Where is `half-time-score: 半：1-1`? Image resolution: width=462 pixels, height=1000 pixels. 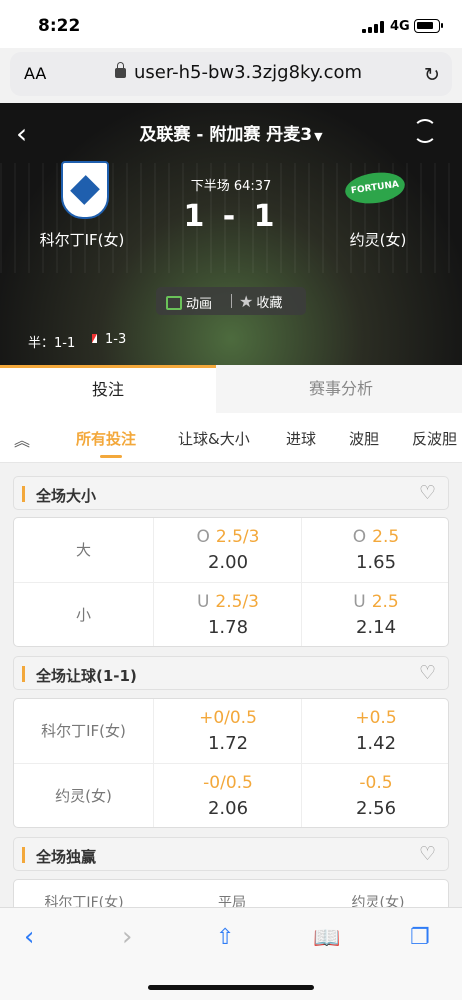
half-time-score: 半：1-1 is located at coordinates (52, 343).